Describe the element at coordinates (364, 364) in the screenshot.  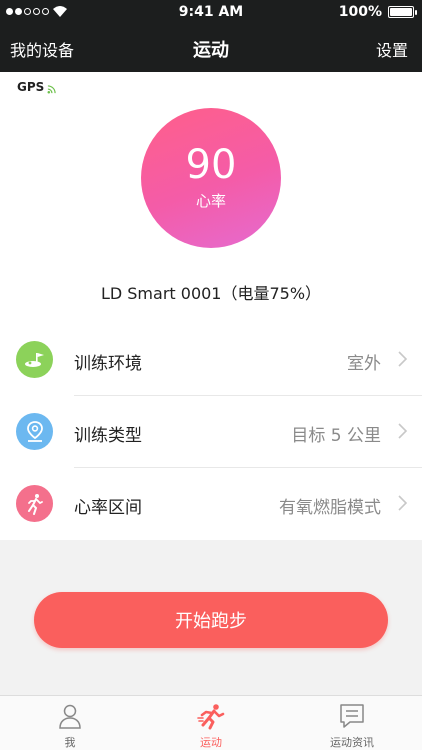
I see `training-environment-value: 室外` at that location.